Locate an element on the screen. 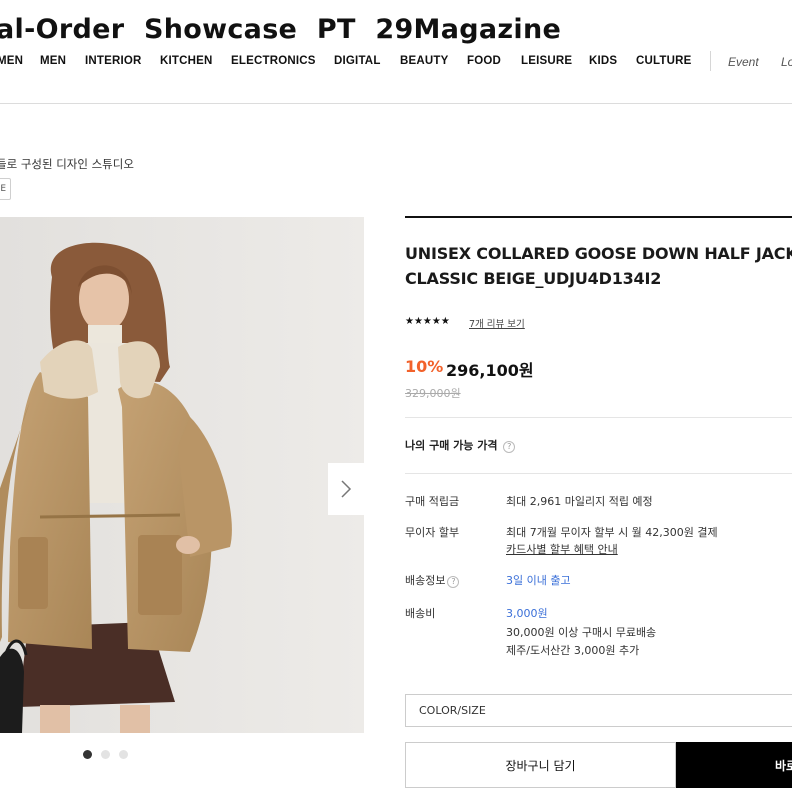  nav-item-interior: INTERIOR is located at coordinates (113, 61).